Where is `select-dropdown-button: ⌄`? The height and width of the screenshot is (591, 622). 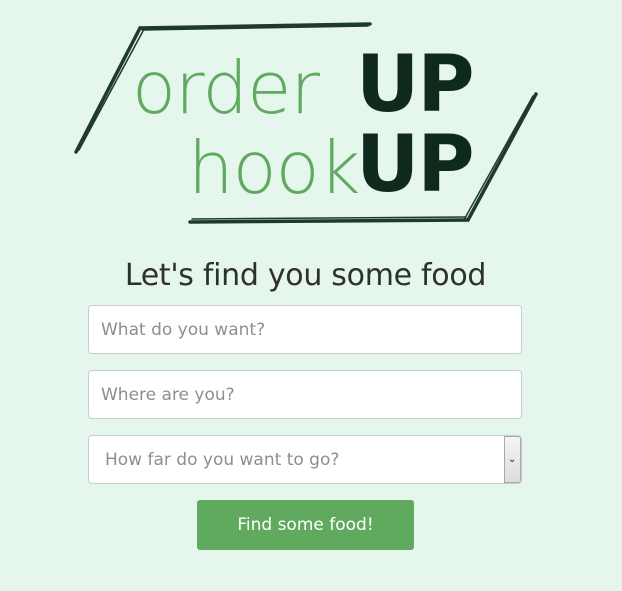
select-dropdown-button: ⌄ is located at coordinates (512, 459).